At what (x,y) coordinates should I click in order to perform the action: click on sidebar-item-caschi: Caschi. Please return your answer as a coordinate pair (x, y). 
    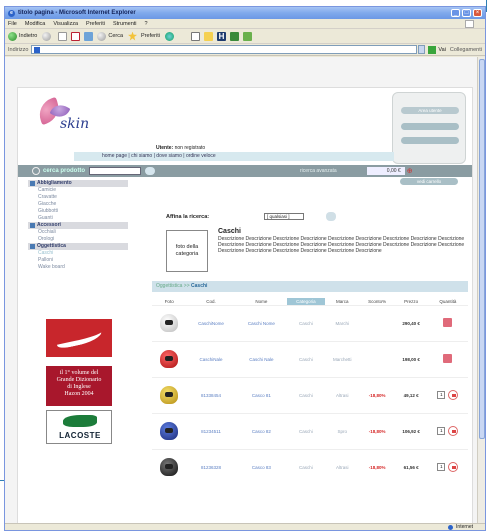
    Looking at the image, I should click on (78, 253).